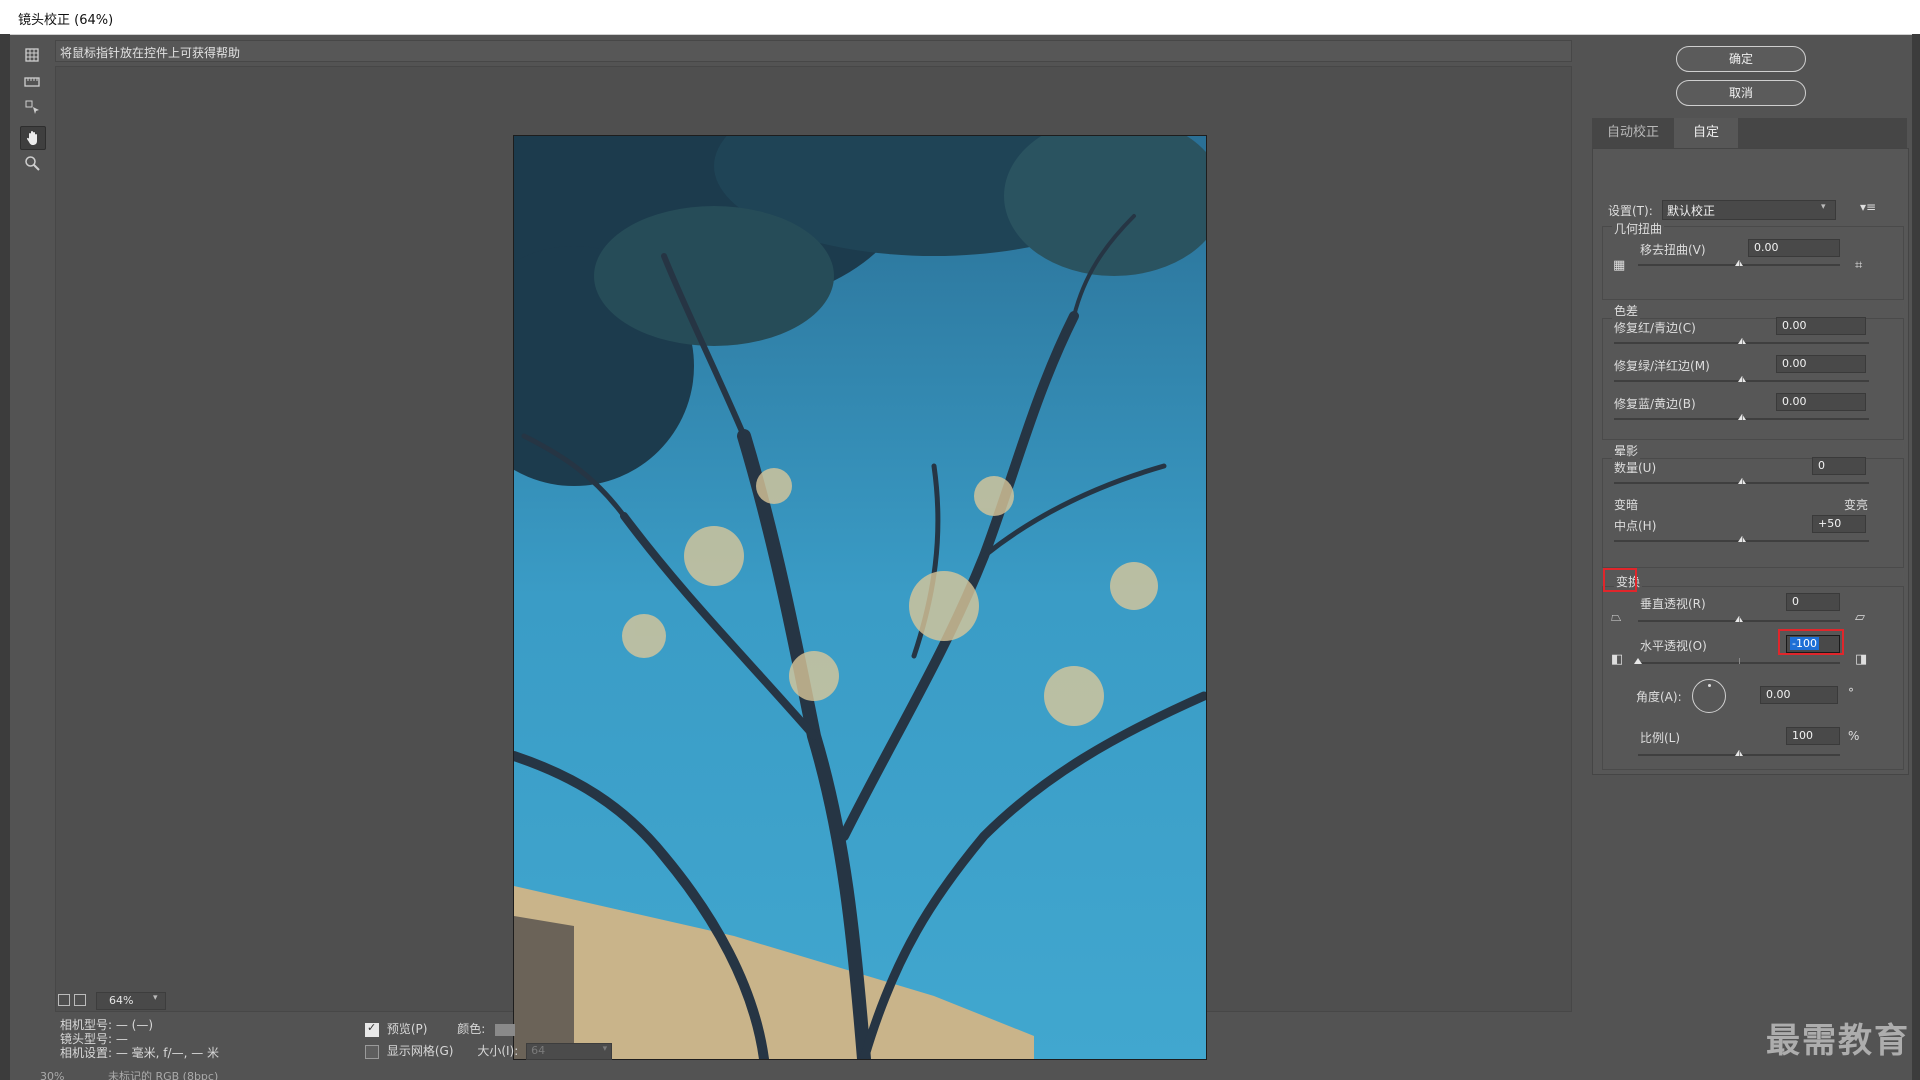 This screenshot has width=1920, height=1080. I want to click on camera-settings: 相机设置: — 毫米, f/—, — 米, so click(140, 1053).